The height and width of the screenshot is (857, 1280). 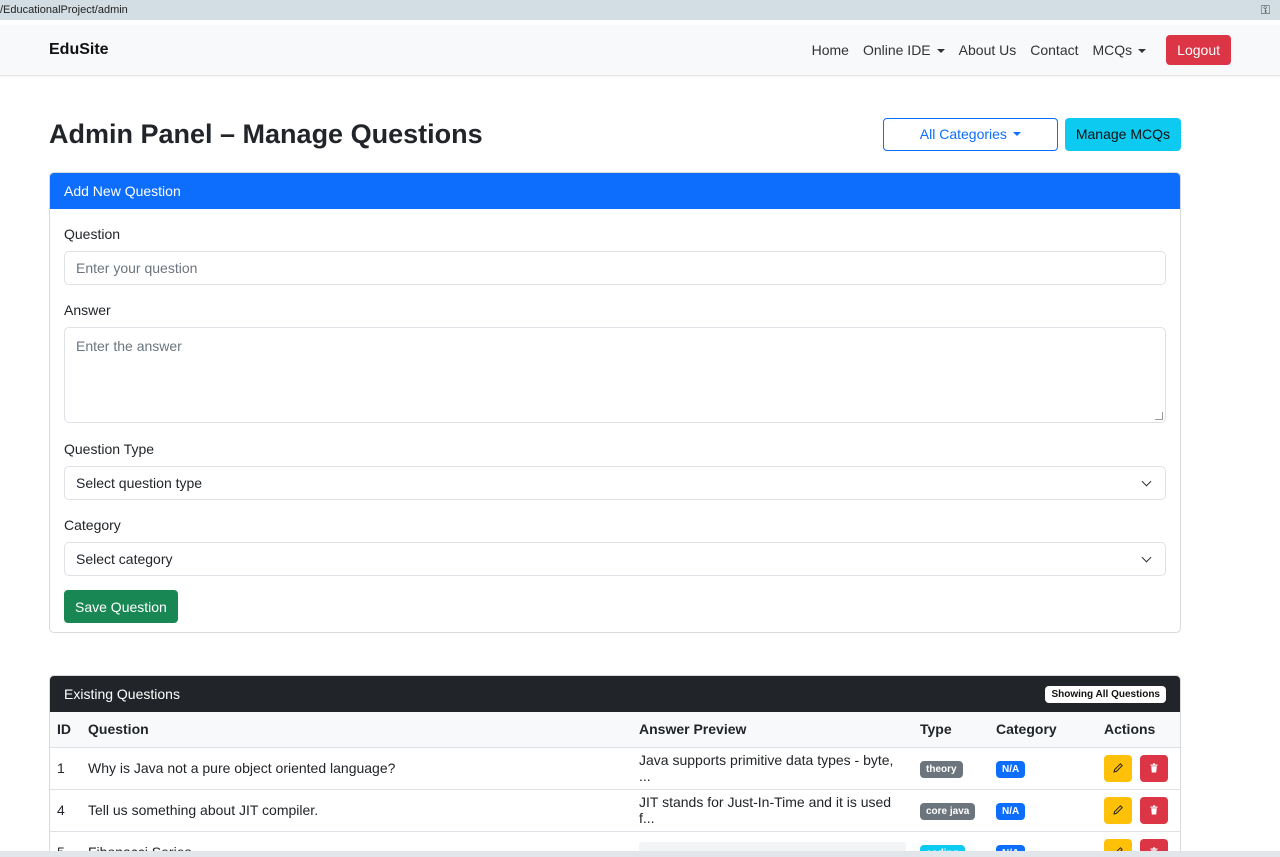 I want to click on nav-online-ide: Online IDE, so click(x=904, y=50).